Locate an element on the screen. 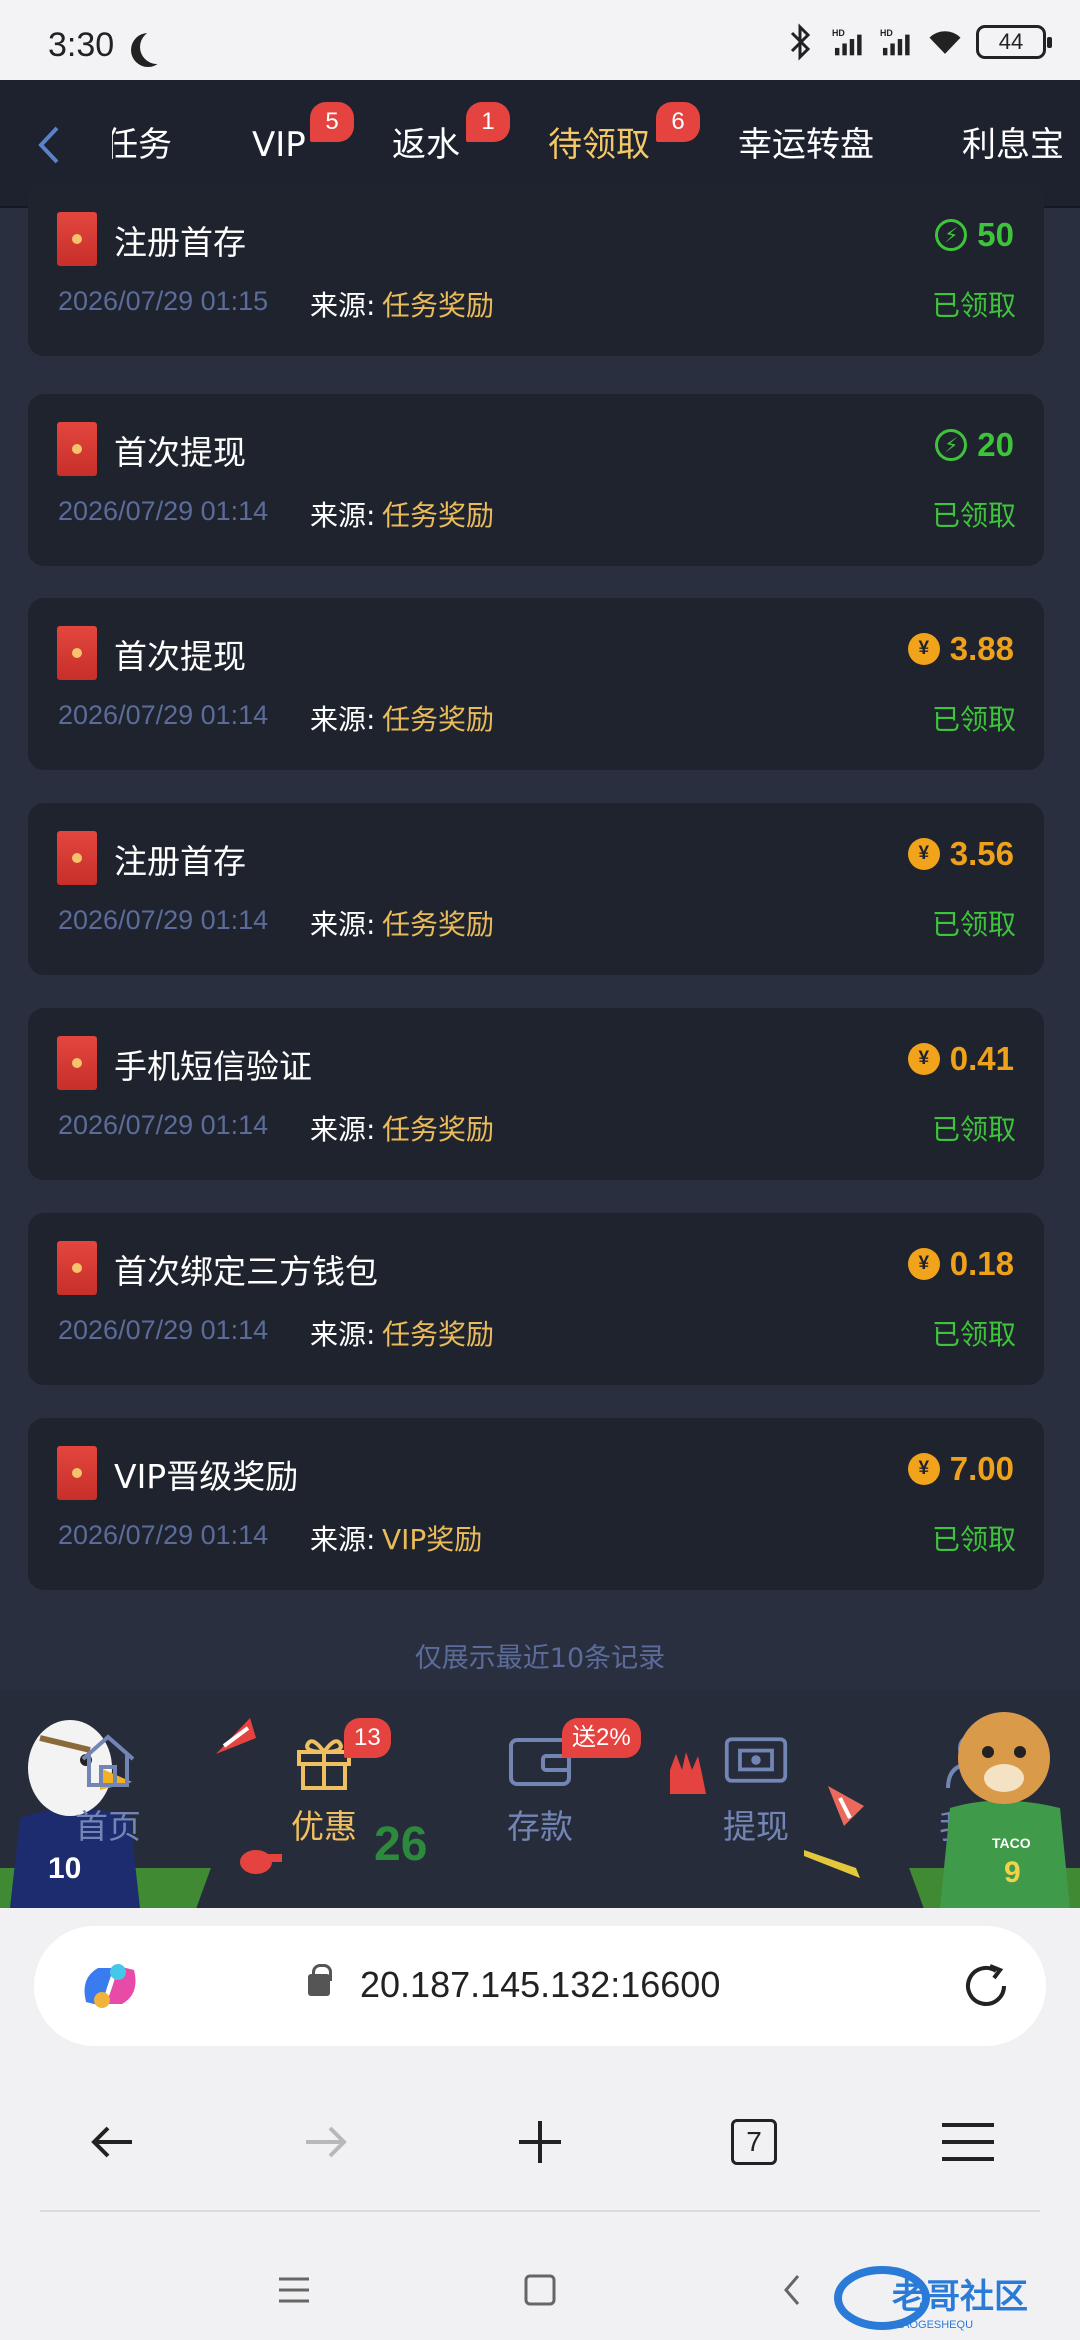 This screenshot has width=1080, height=2340. list-item: 注册首存 ⚡ 50 2026/07/29 01:15 来源: 任务奖励 已领取 is located at coordinates (536, 270).